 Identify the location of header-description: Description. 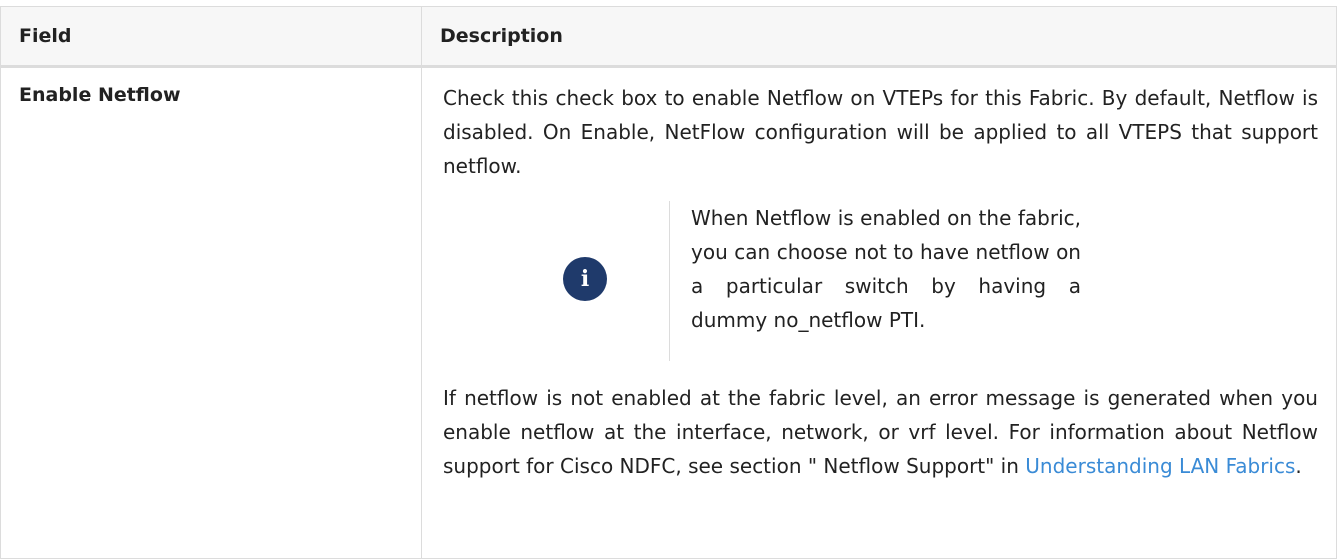
(879, 37).